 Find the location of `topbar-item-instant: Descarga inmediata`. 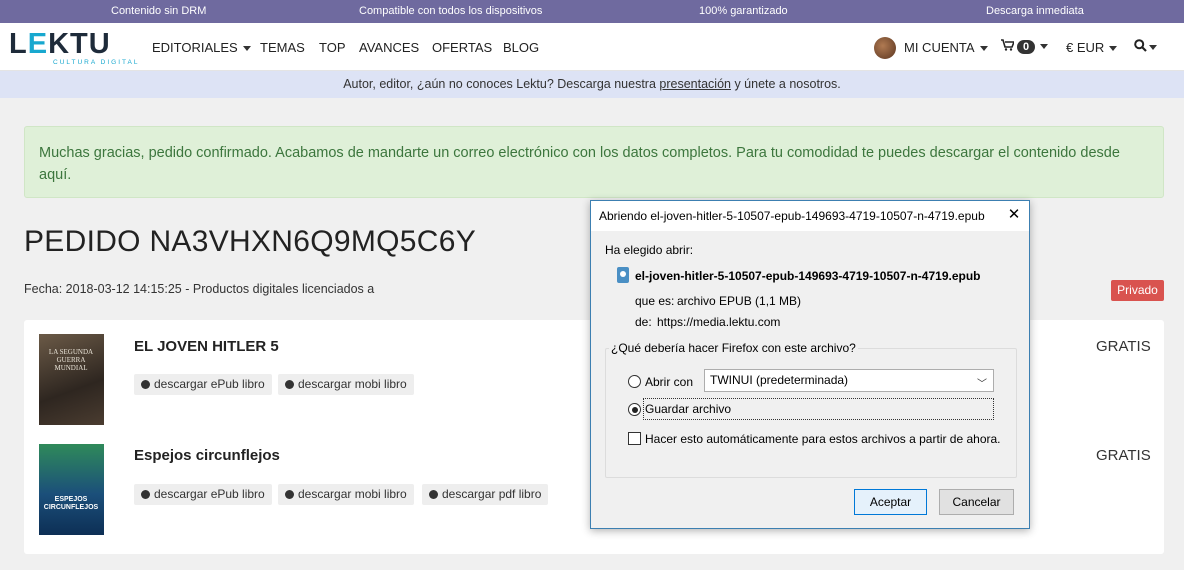

topbar-item-instant: Descarga inmediata is located at coordinates (1035, 11).